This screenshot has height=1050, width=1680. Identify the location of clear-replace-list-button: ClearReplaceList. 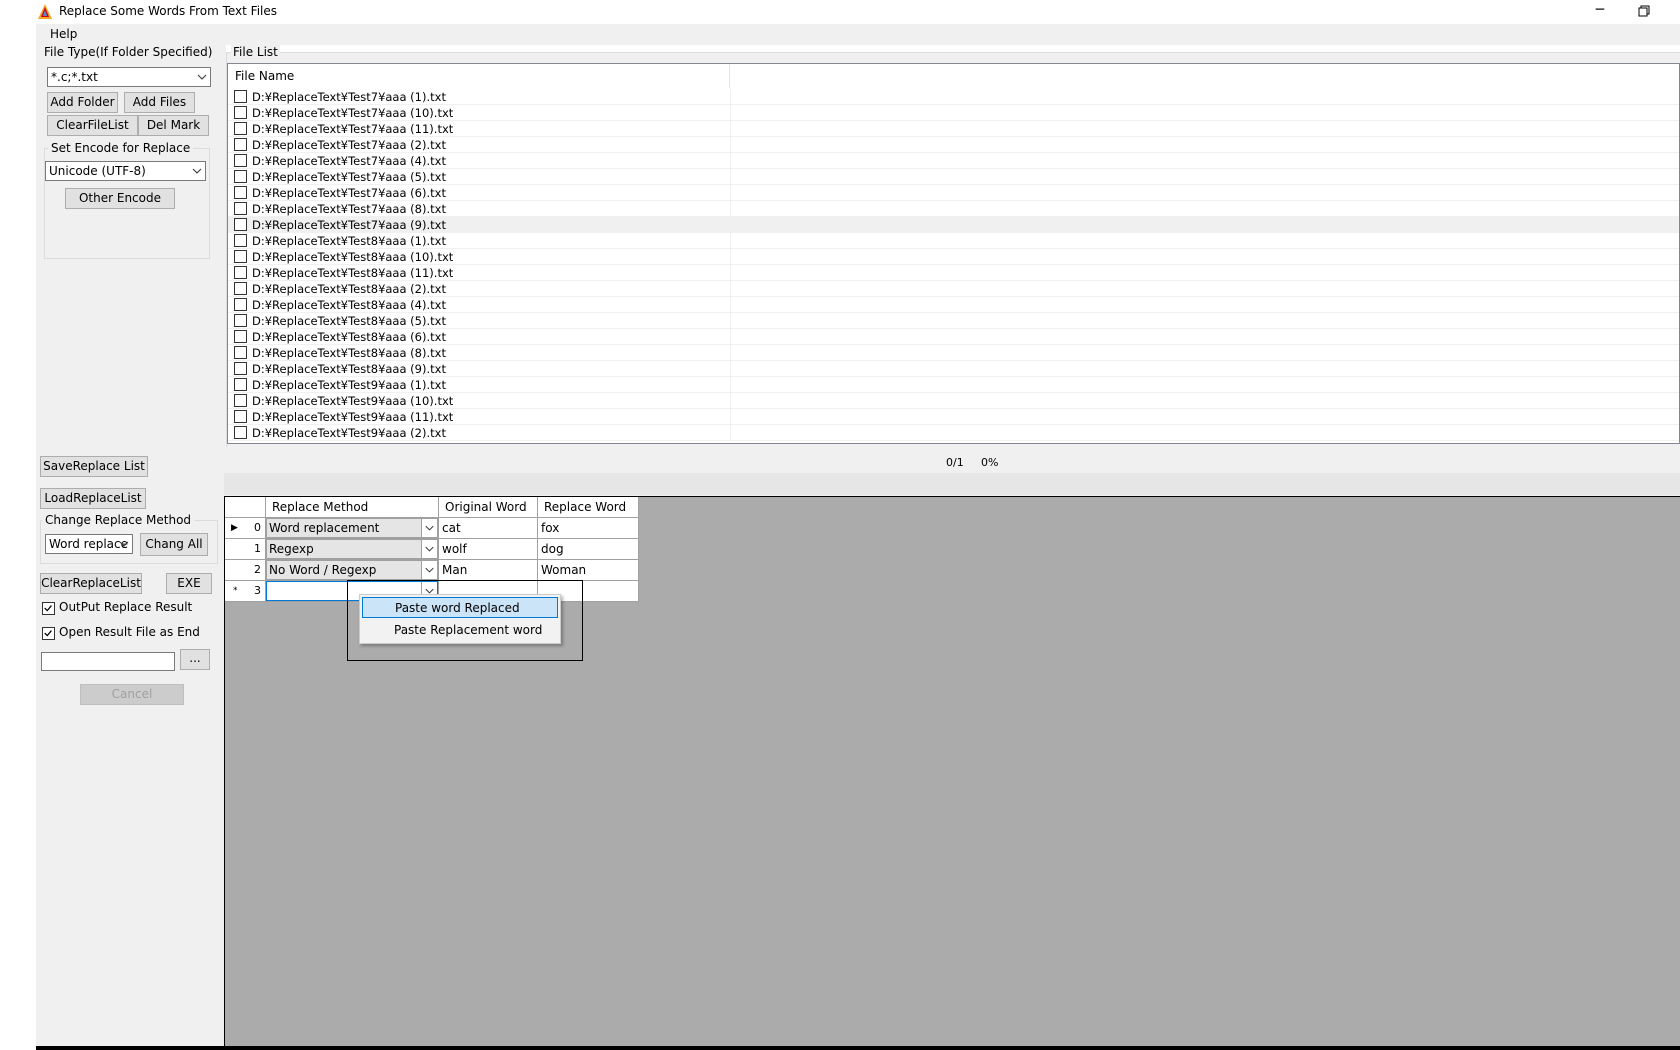
(91, 583).